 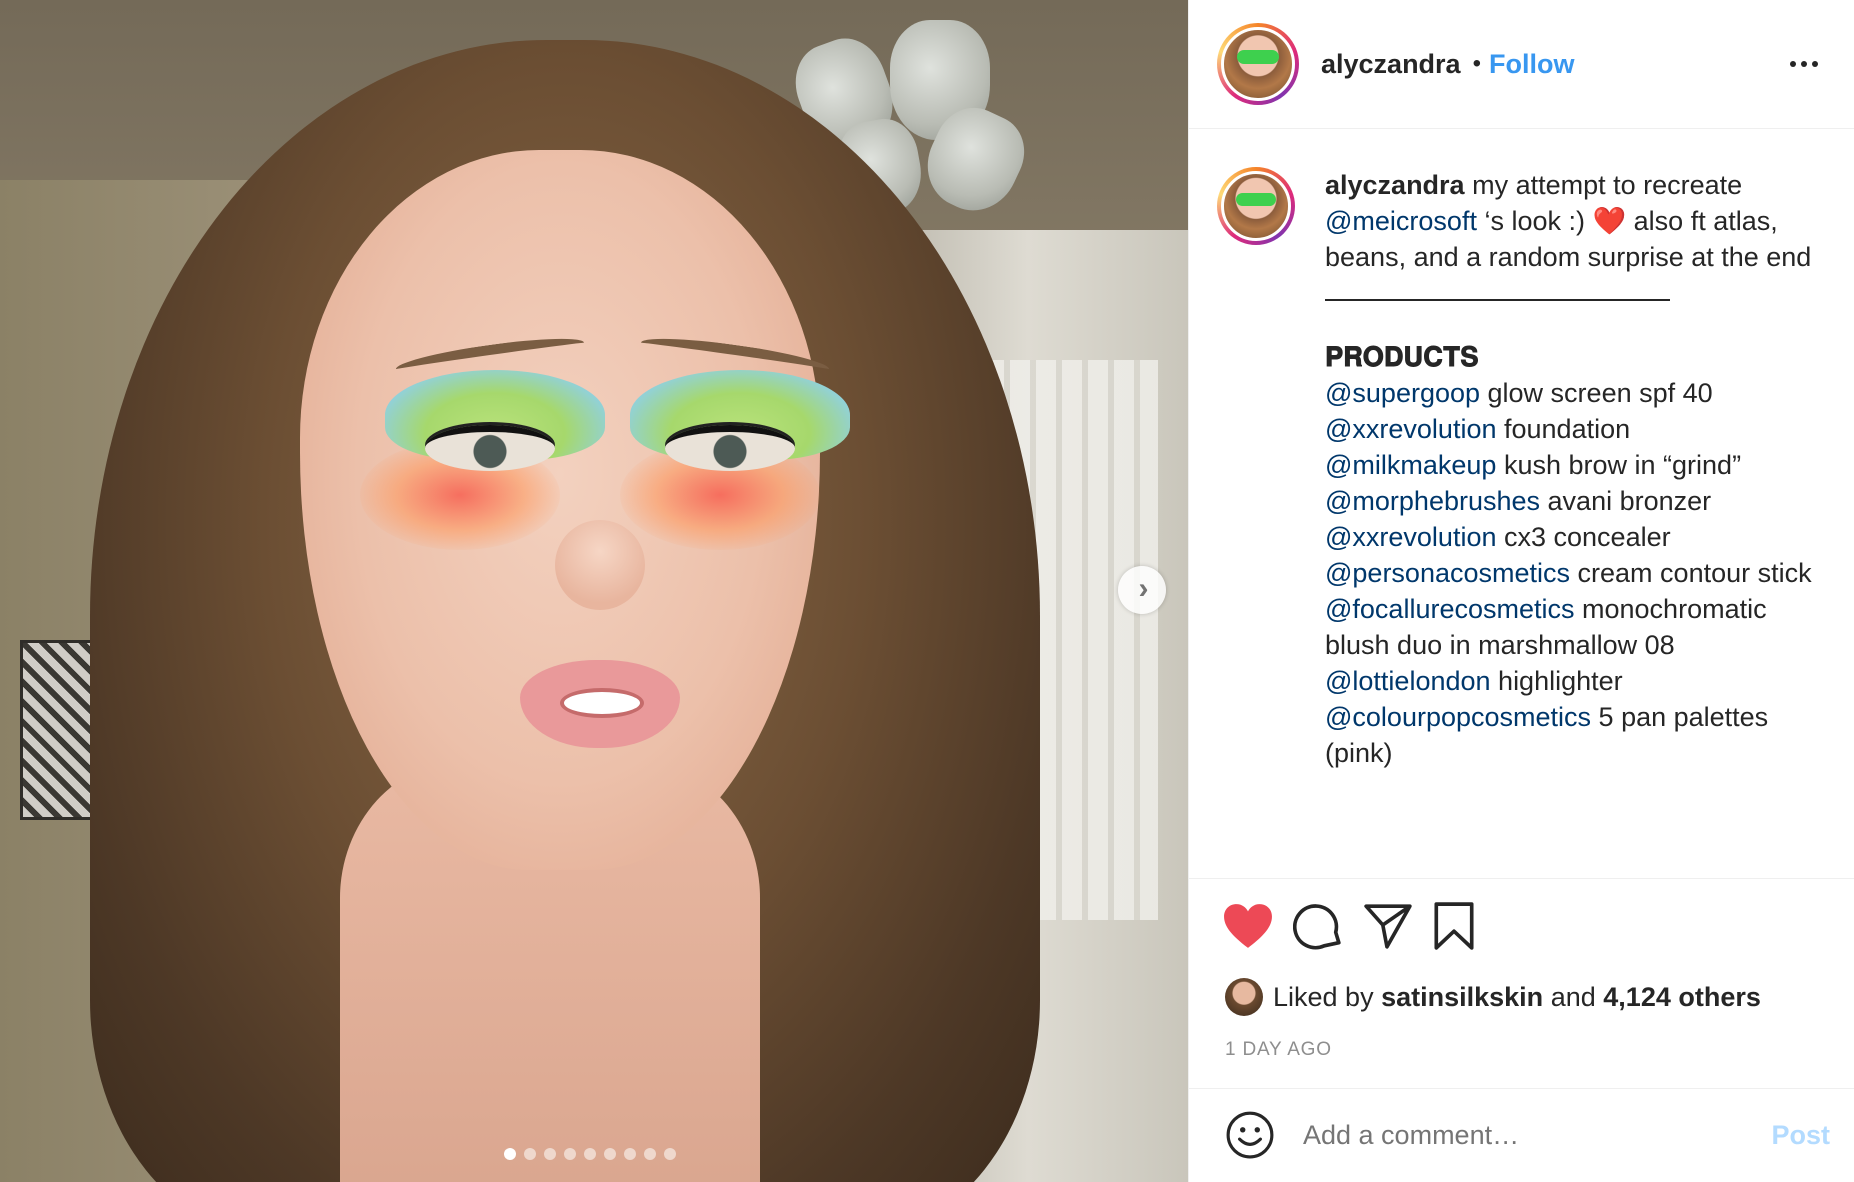 I want to click on carousel-next-button: ›, so click(x=1142, y=590).